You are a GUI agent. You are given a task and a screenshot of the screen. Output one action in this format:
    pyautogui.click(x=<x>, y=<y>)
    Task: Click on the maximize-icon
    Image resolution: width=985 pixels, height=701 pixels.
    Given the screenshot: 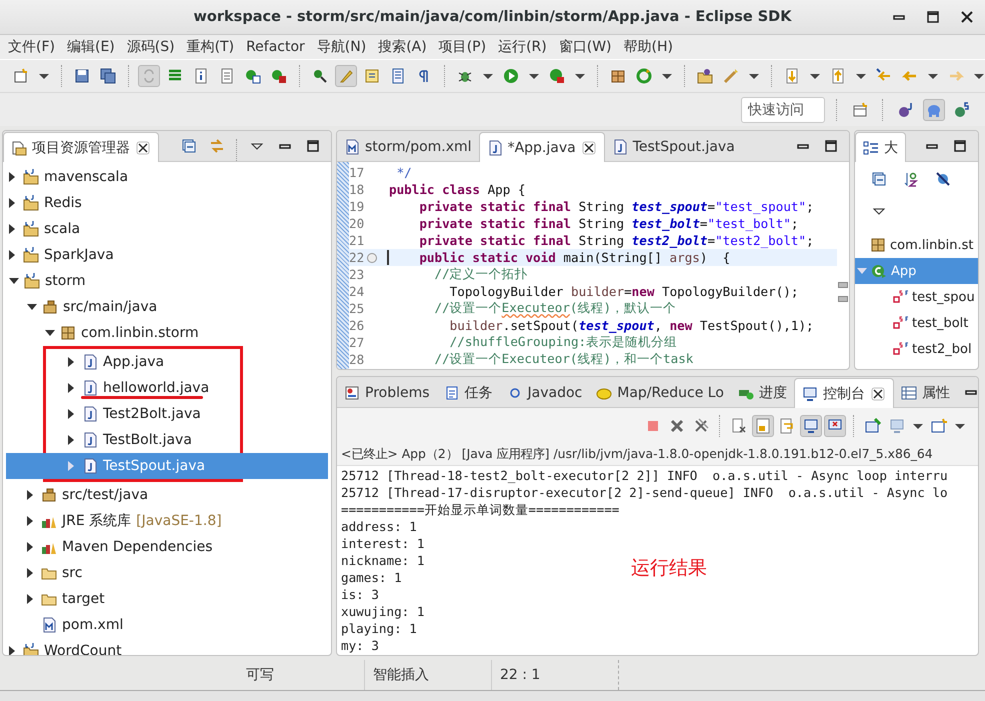 What is the action you would take?
    pyautogui.click(x=933, y=17)
    